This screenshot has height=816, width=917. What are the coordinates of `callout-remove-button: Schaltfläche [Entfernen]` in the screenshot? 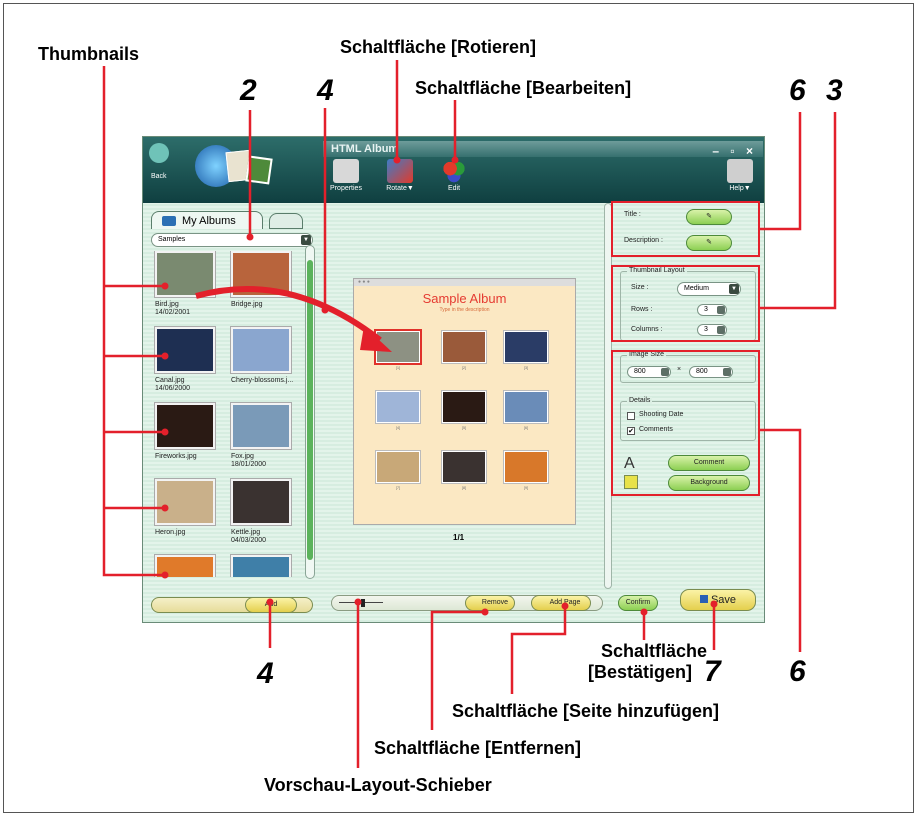 It's located at (478, 748).